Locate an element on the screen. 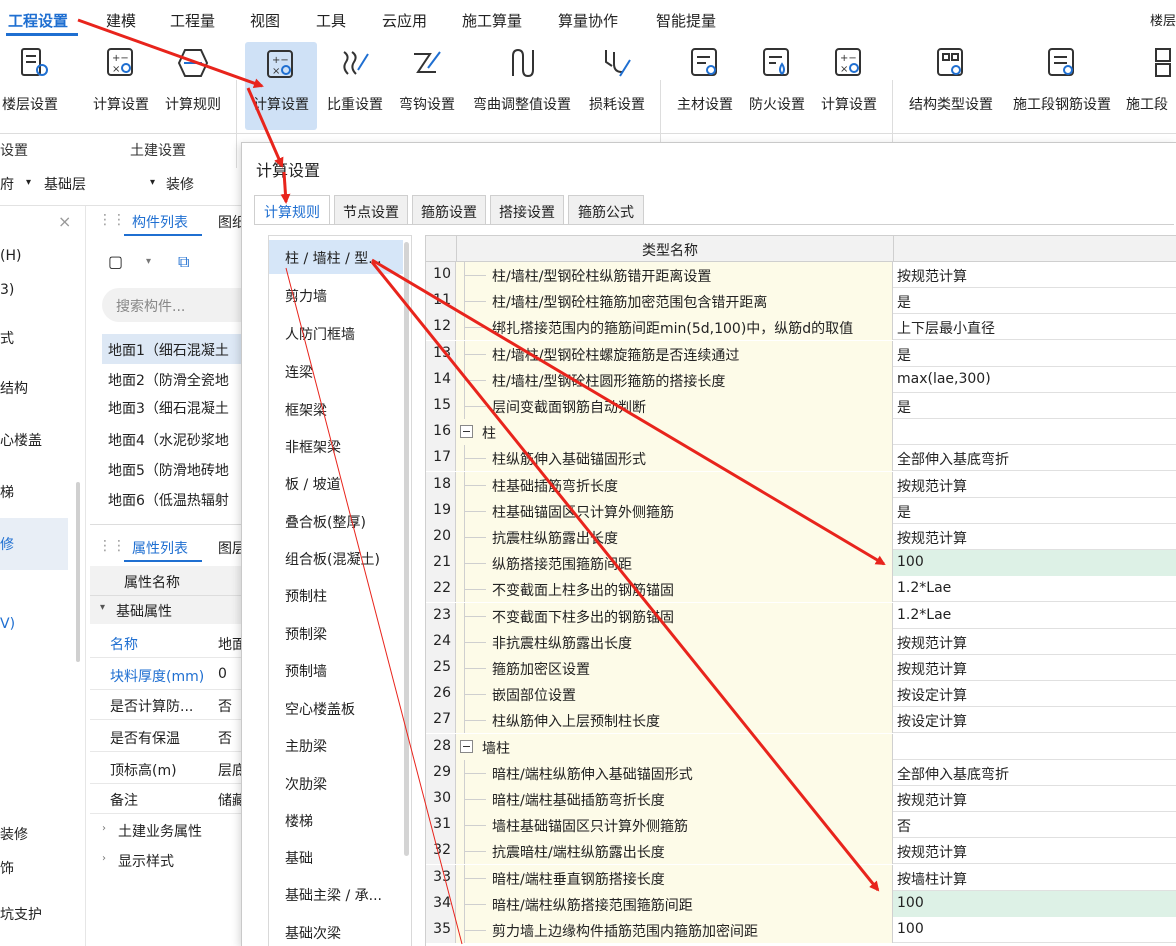  nav-item: 3) is located at coordinates (7, 290).